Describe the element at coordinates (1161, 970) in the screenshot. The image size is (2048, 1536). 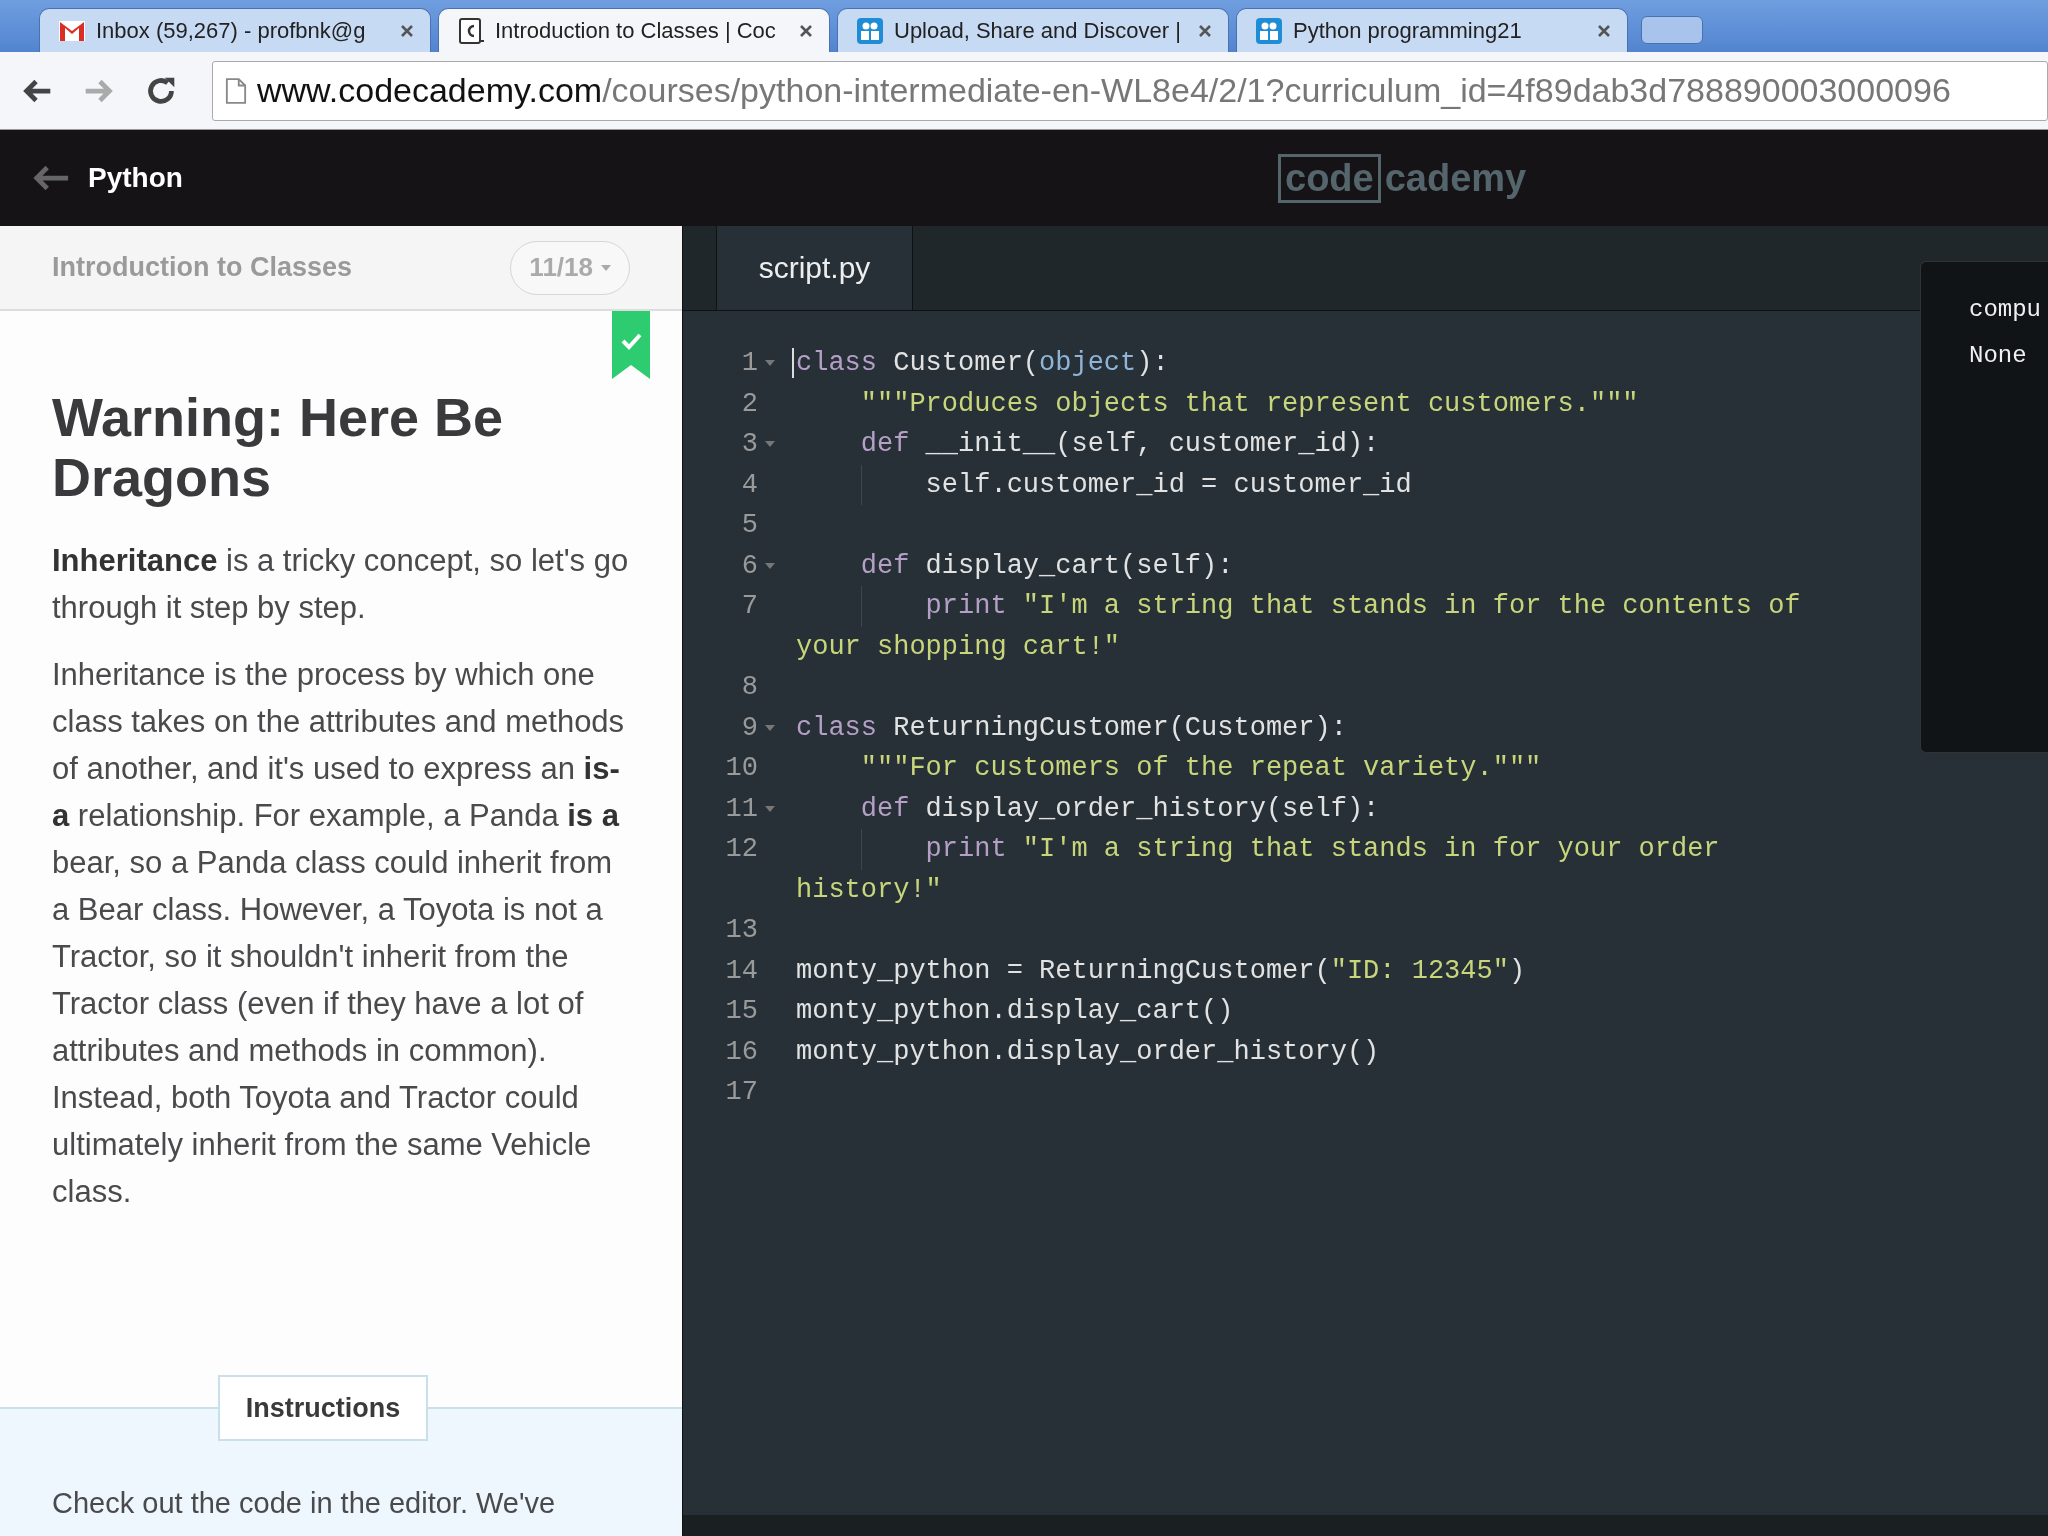
I see `code-line: monty_python = ReturningCustomer("ID: 12345")` at that location.